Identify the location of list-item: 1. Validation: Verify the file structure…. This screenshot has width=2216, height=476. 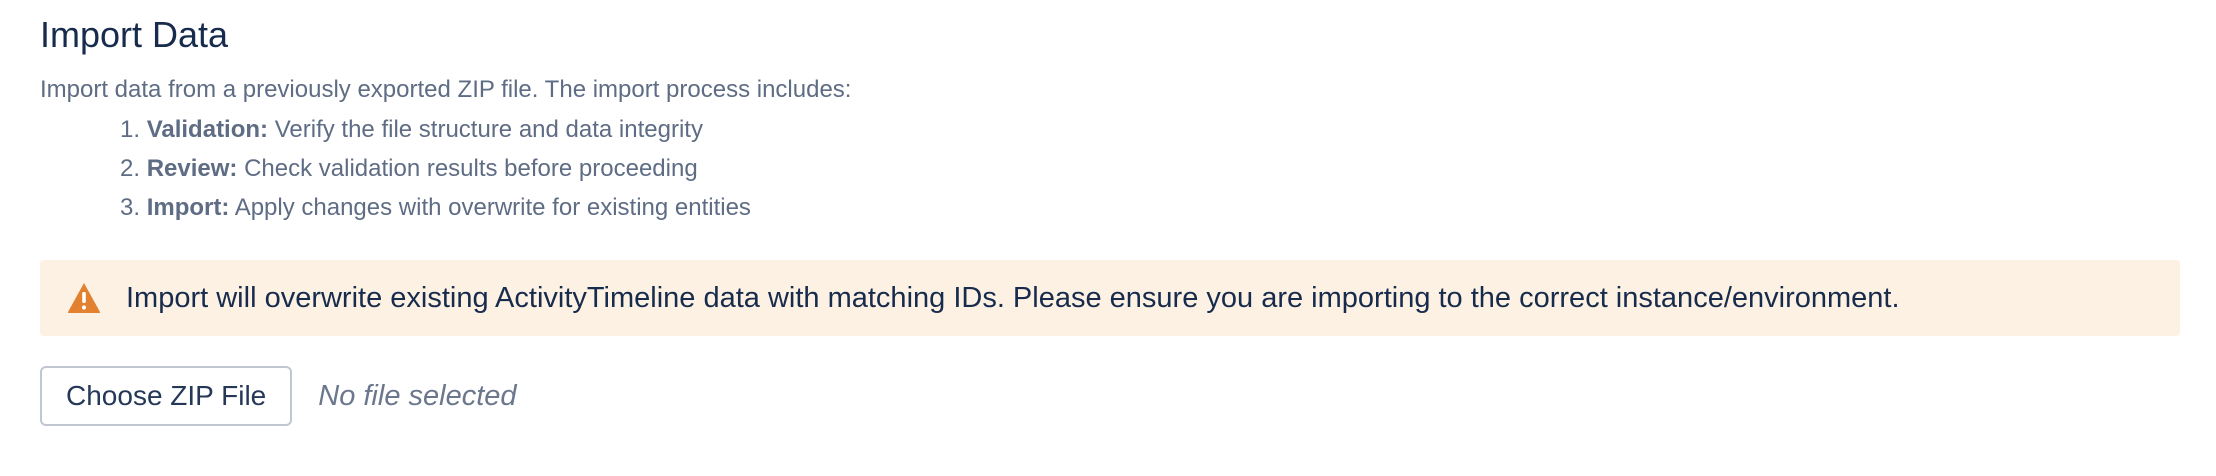
(1150, 129).